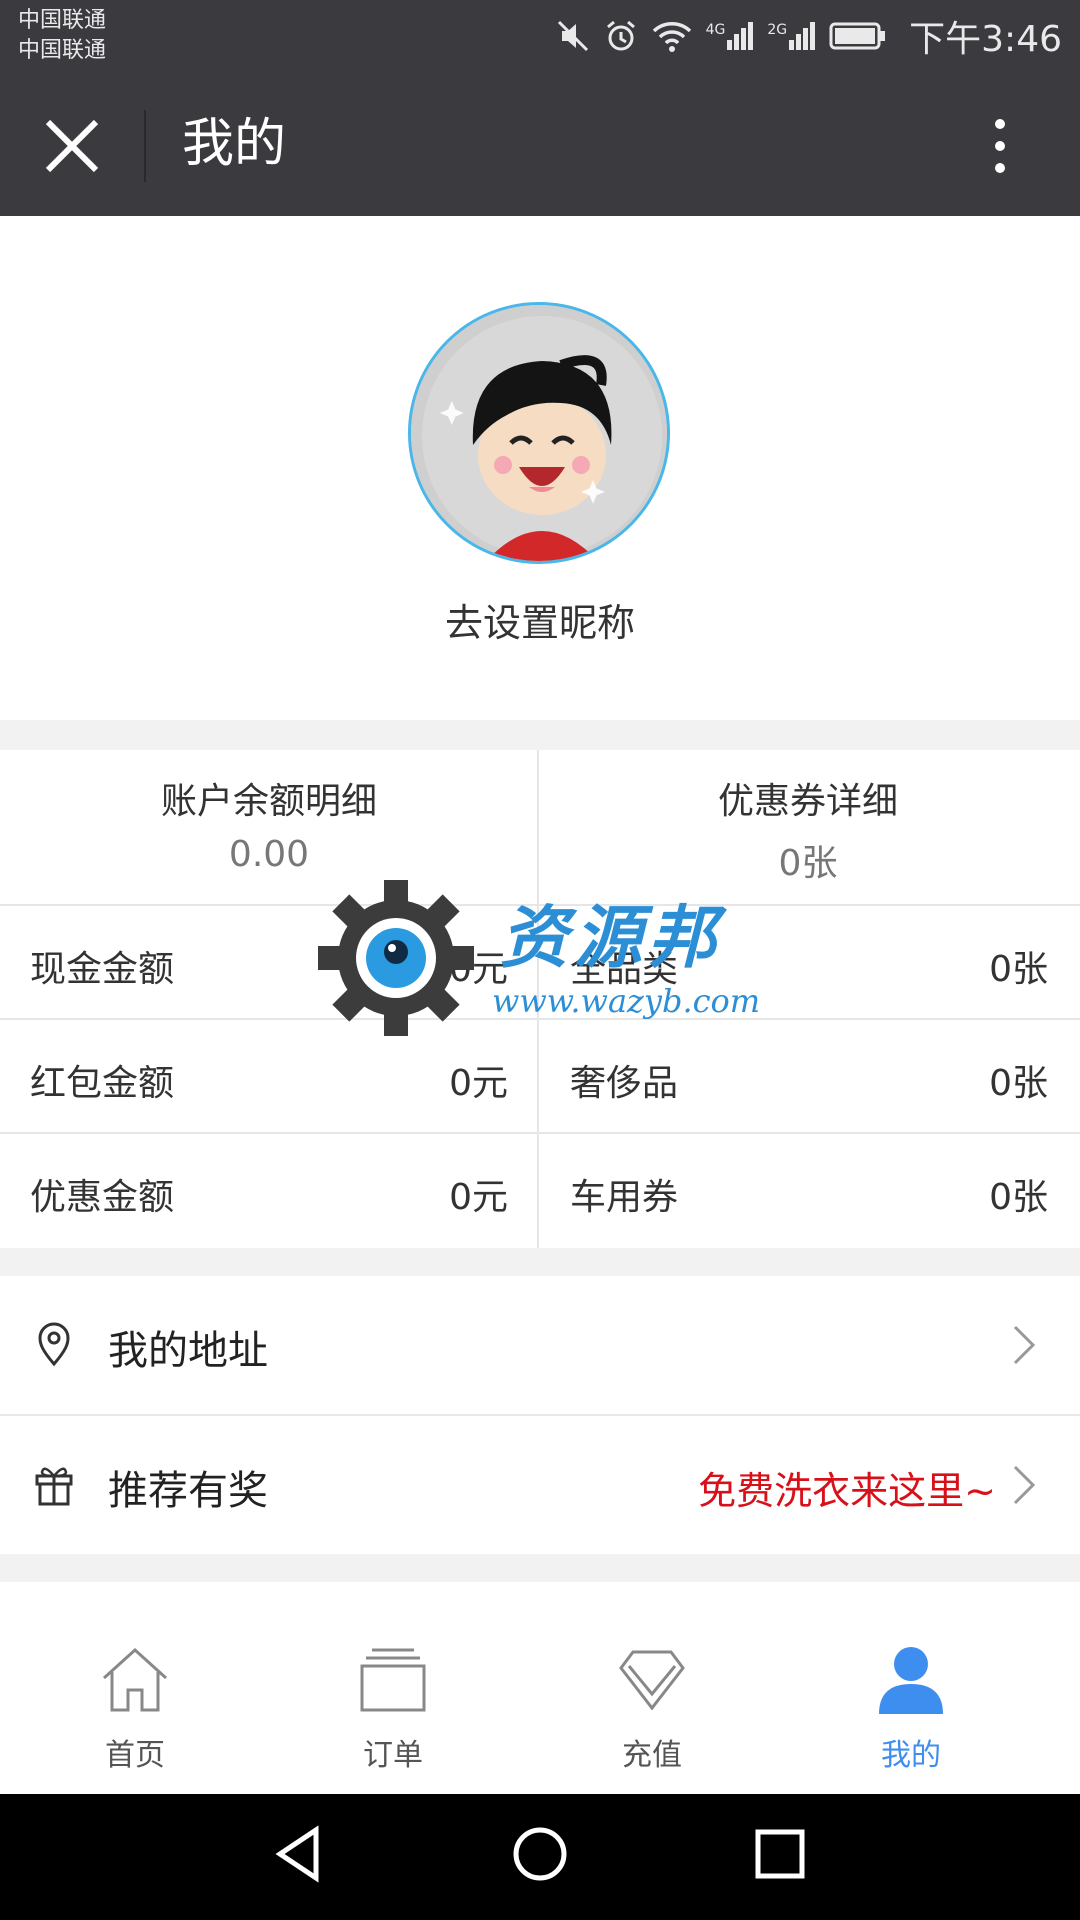 This screenshot has width=1080, height=1920. I want to click on tab-label: 首页, so click(135, 1755).